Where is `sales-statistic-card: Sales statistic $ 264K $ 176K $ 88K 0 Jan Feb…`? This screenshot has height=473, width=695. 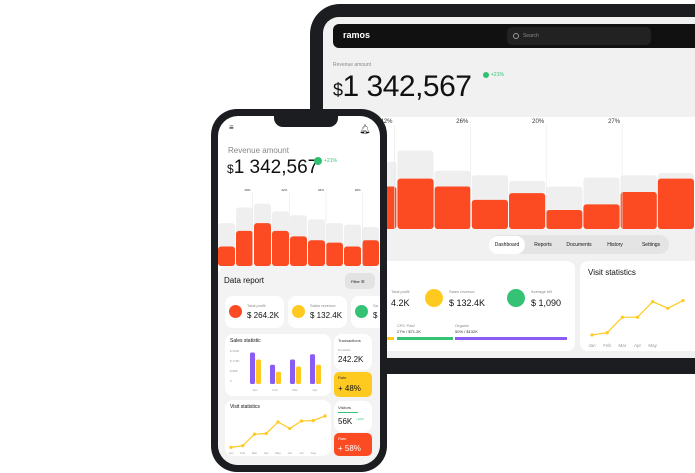 sales-statistic-card: Sales statistic $ 264K $ 176K $ 88K 0 Jan Feb… is located at coordinates (278, 365).